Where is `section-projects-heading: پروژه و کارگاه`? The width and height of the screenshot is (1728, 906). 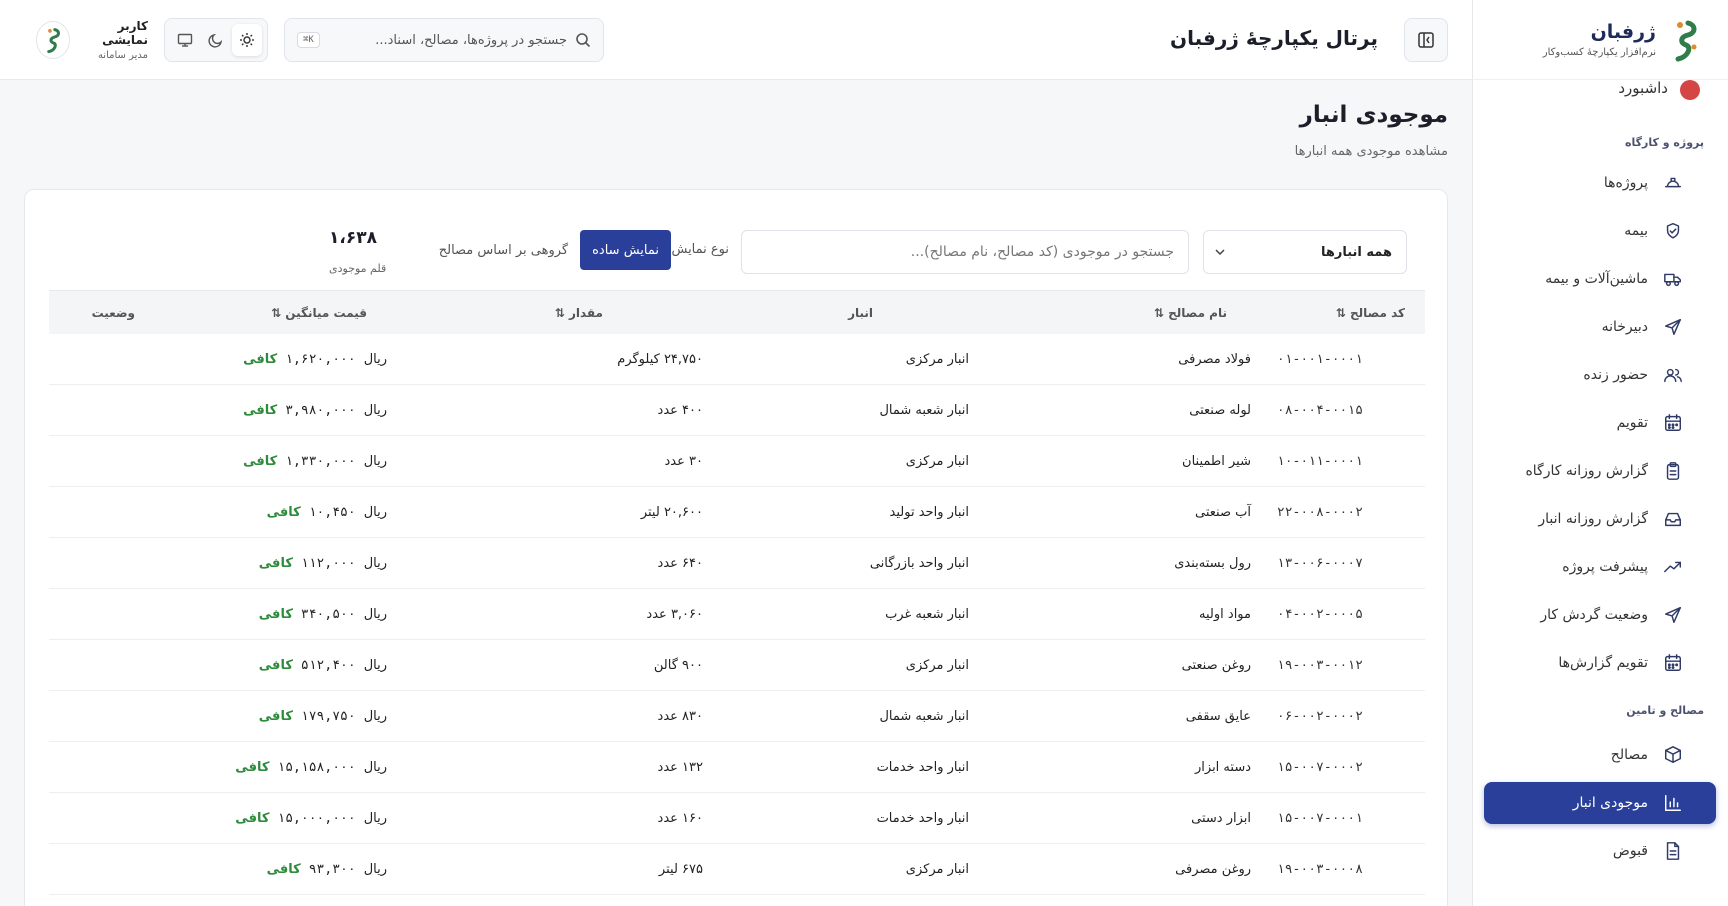
section-projects-heading: پروژه و کارگاه is located at coordinates (1664, 142).